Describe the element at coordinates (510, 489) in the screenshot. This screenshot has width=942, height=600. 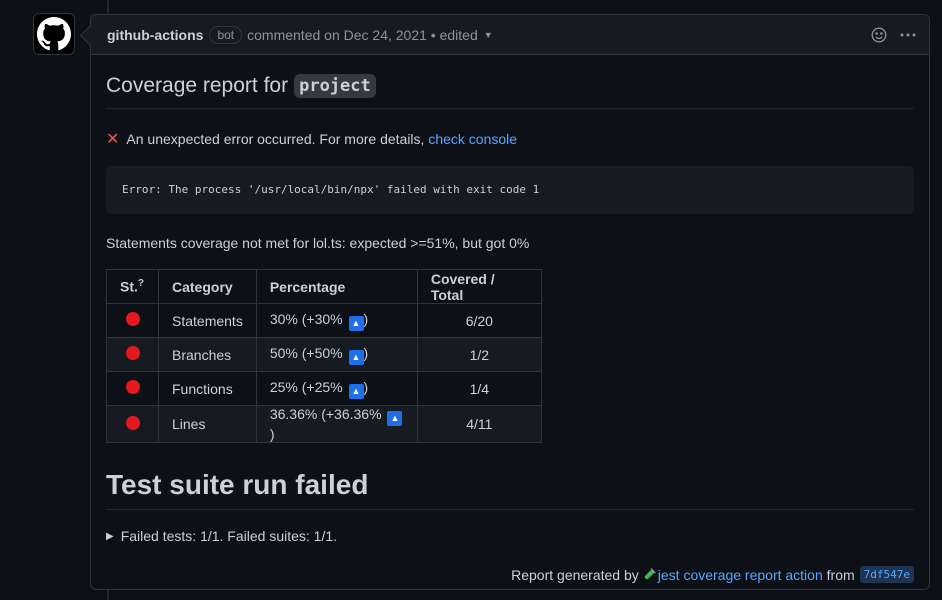
I see `suite-title: Test suite run failed` at that location.